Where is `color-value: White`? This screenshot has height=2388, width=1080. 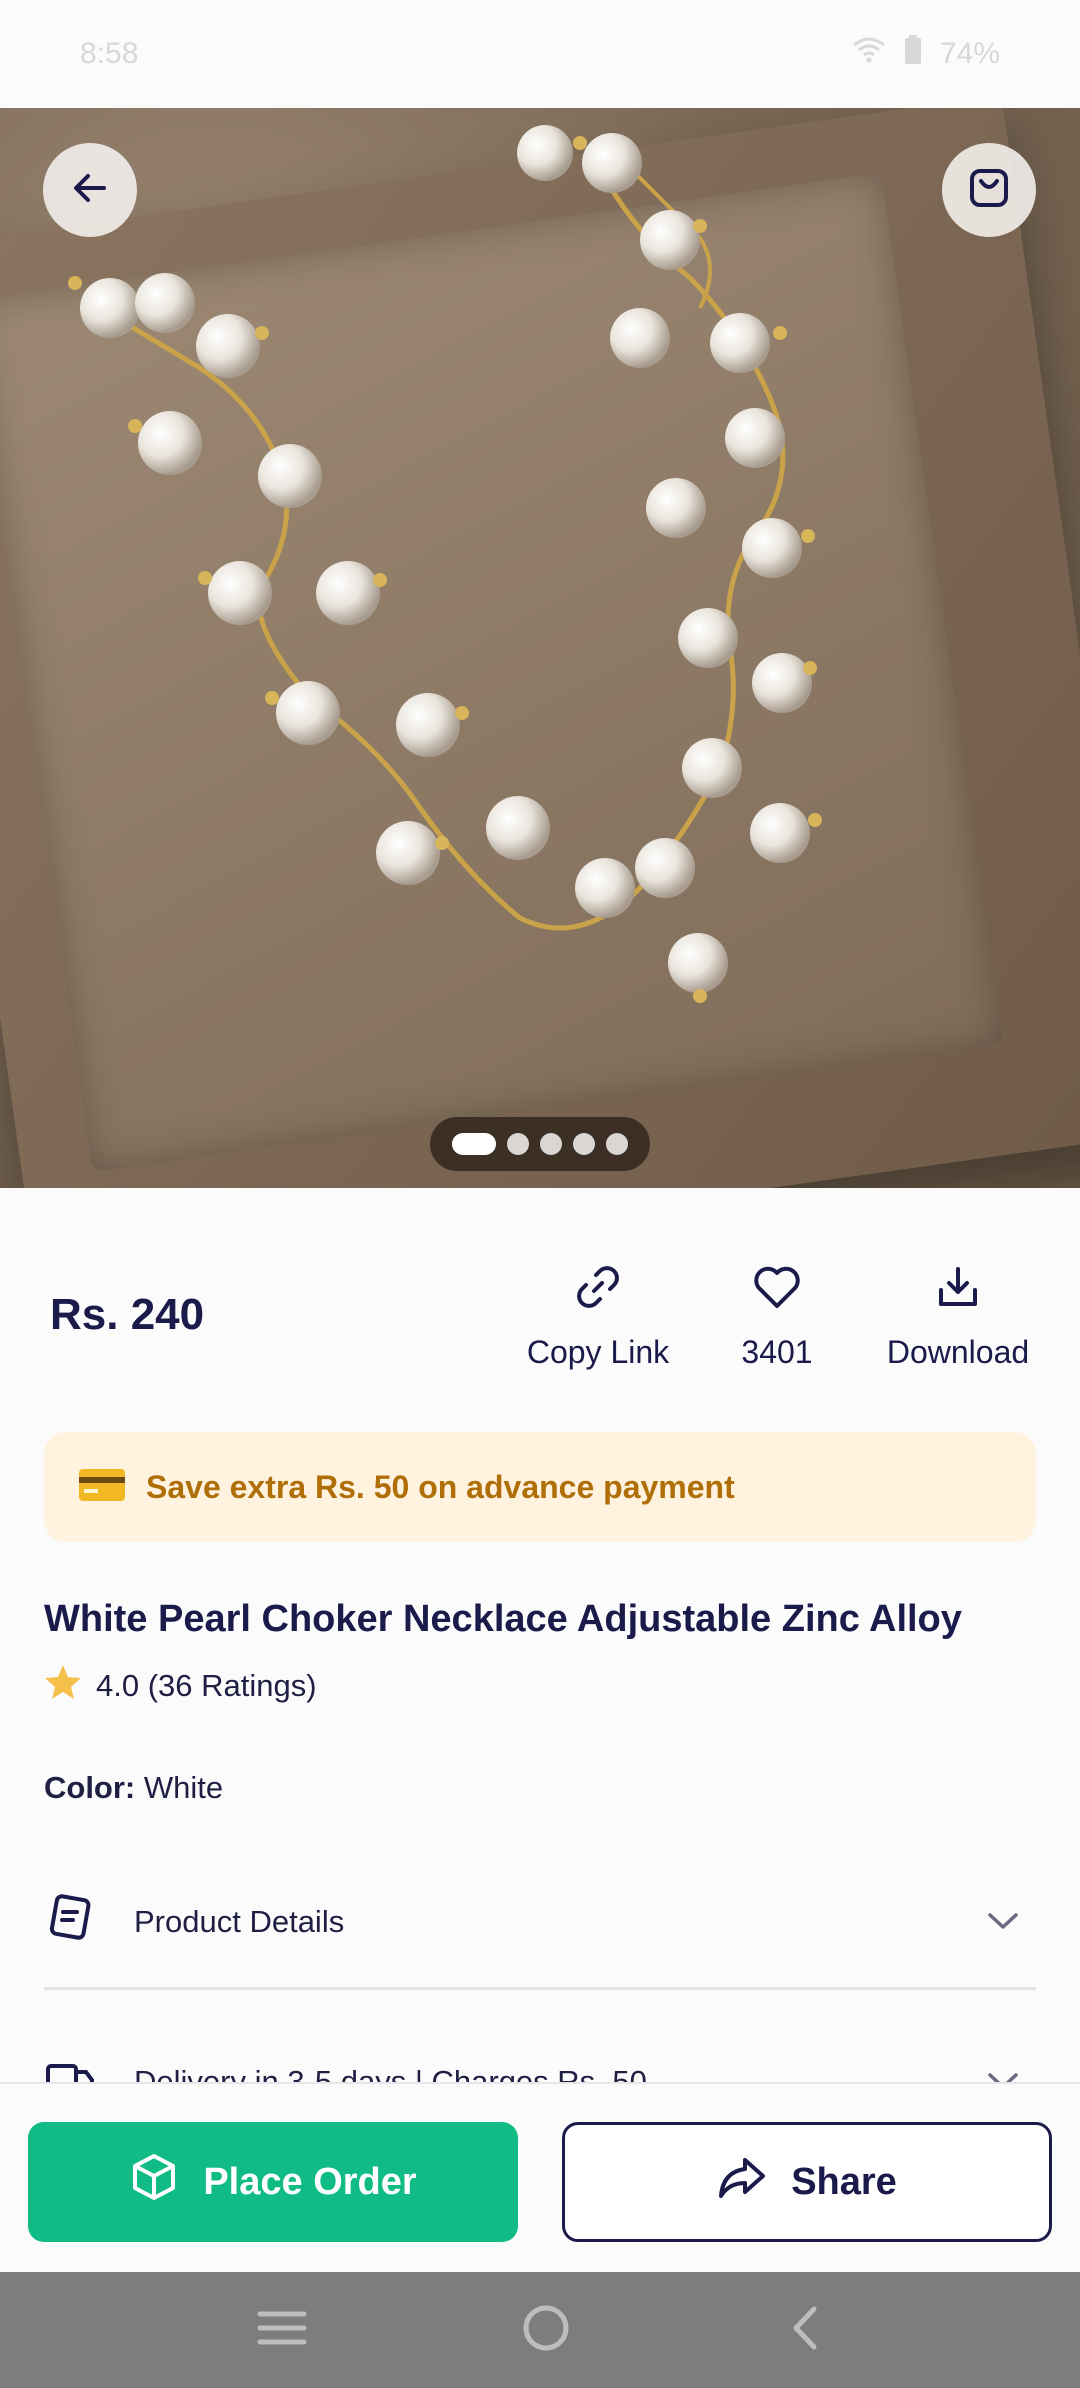
color-value: White is located at coordinates (183, 1787).